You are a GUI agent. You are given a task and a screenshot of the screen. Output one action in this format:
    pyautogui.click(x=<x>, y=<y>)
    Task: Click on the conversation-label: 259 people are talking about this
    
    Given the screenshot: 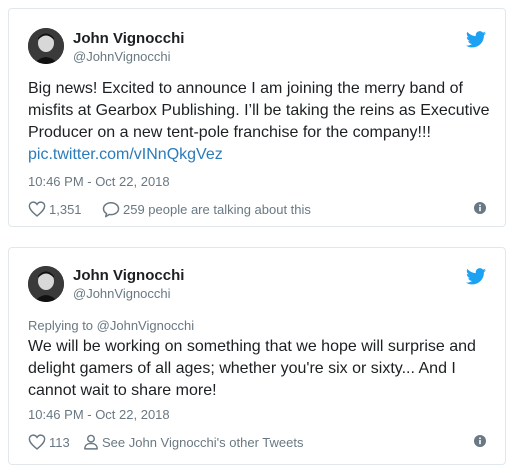 What is the action you would take?
    pyautogui.click(x=217, y=209)
    